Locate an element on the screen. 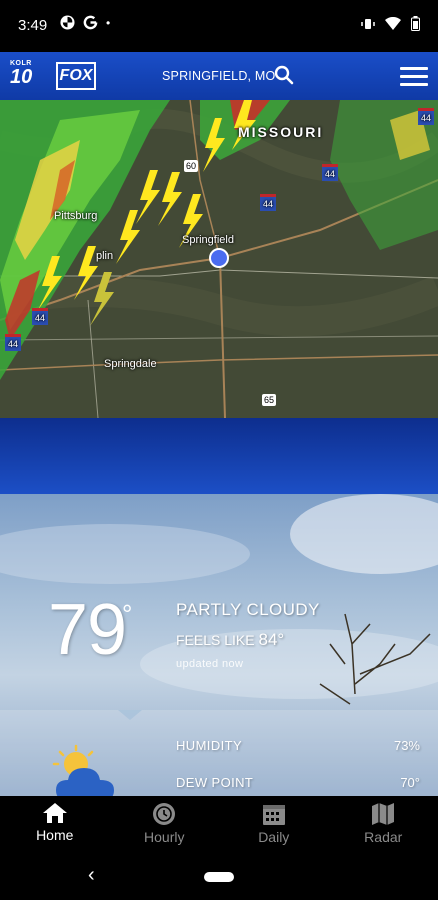  humidity-value: 73% is located at coordinates (406, 745).